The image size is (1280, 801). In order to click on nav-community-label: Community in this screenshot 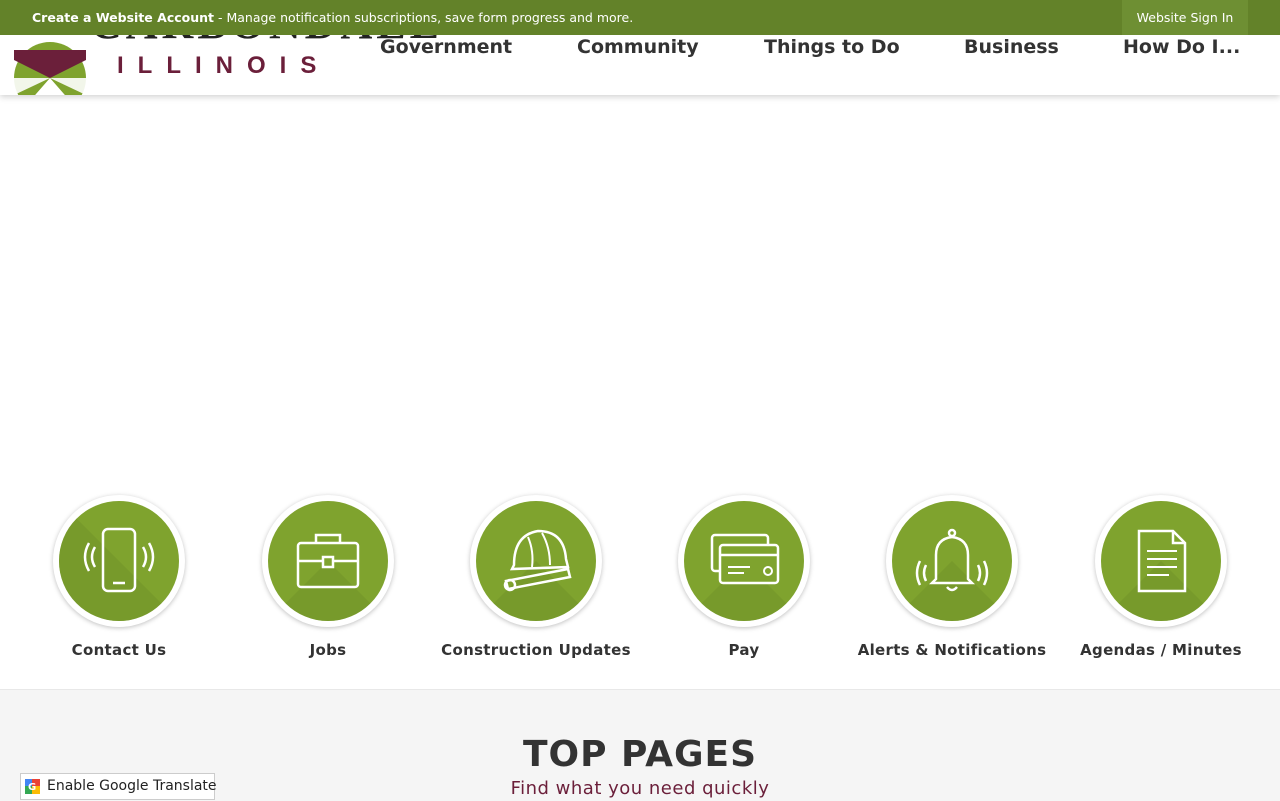, I will do `click(638, 47)`.